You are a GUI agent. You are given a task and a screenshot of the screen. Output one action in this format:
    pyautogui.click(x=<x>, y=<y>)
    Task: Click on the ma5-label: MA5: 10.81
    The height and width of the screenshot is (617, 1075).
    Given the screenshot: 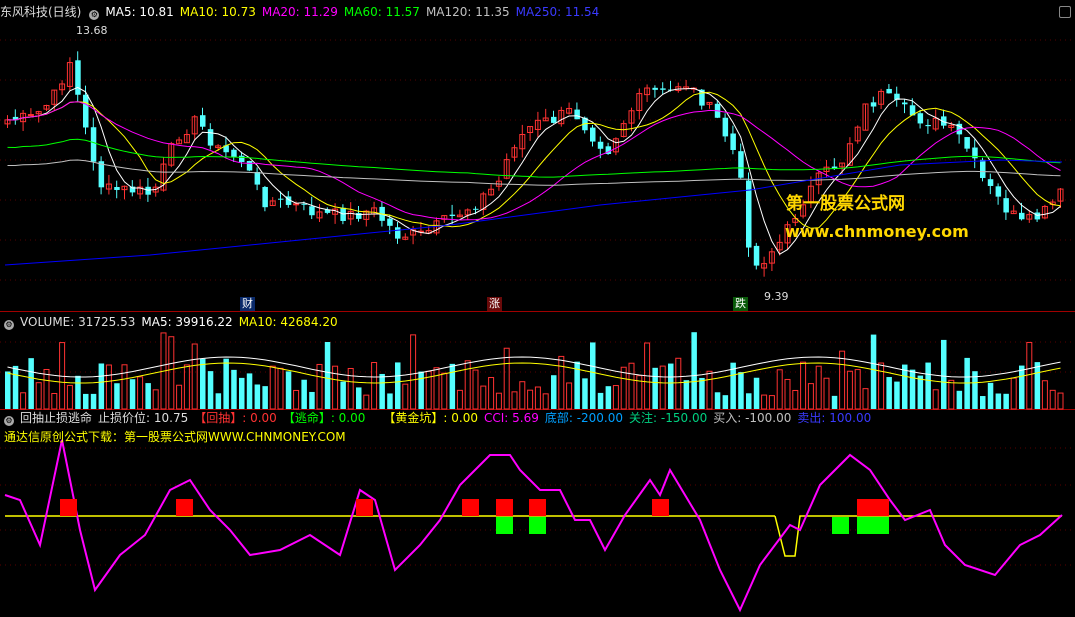 What is the action you would take?
    pyautogui.click(x=139, y=12)
    